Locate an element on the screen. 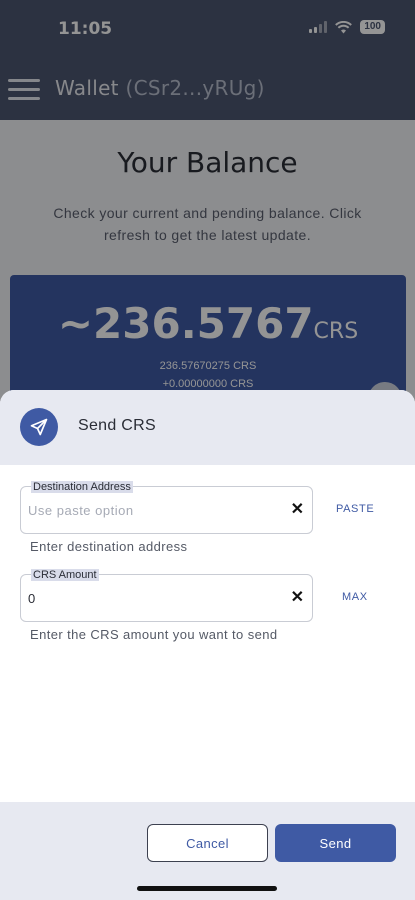 This screenshot has width=415, height=900. crs-amount-label: CRS Amount is located at coordinates (65, 575).